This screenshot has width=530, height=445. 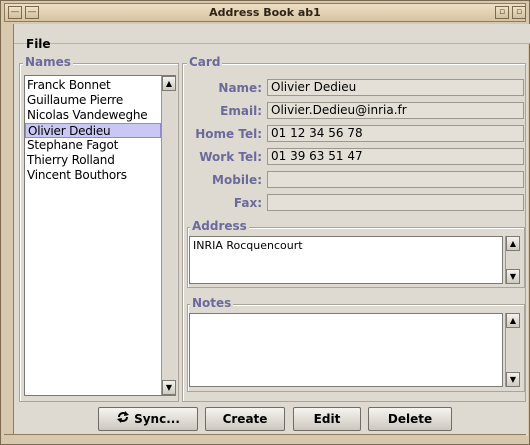 I want to click on title-bar: — — Address Book ab1 ▫ ▫, so click(x=265, y=12).